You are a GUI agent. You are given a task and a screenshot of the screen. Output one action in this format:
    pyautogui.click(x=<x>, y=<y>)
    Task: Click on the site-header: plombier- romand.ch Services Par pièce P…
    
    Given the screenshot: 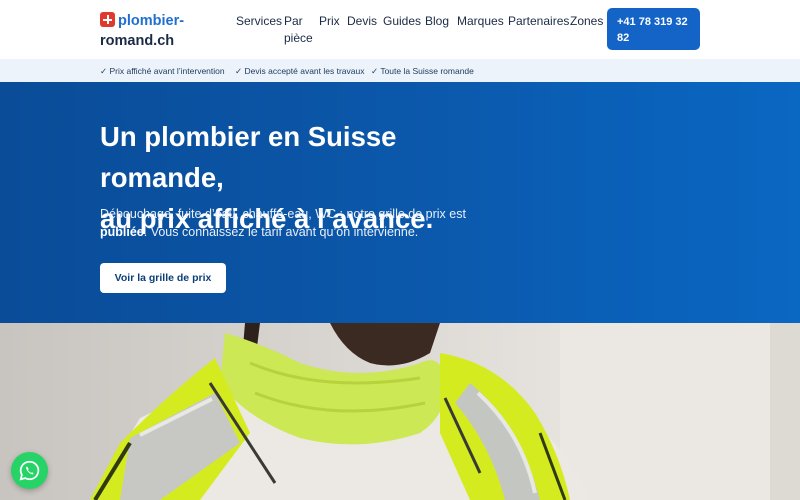 What is the action you would take?
    pyautogui.click(x=400, y=29)
    